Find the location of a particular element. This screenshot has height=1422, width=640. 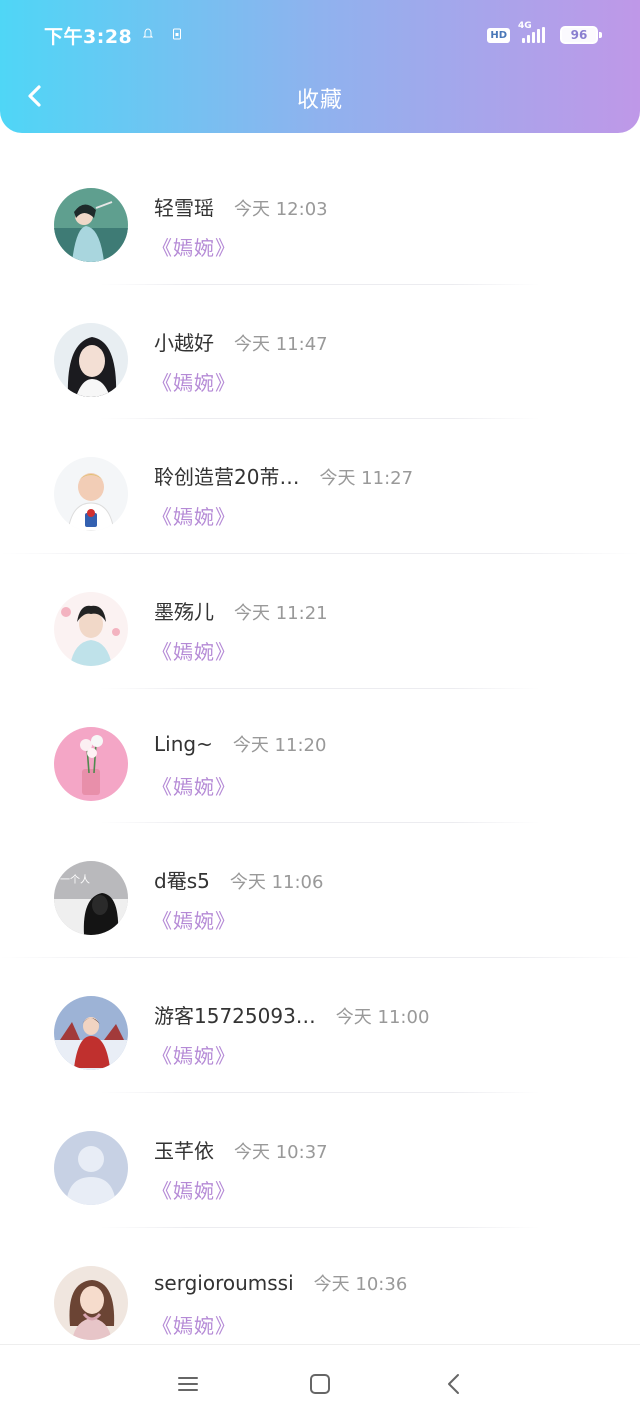

favorite-item: Ling~ 今天 11:20 《嫣婉》 is located at coordinates (320, 756).